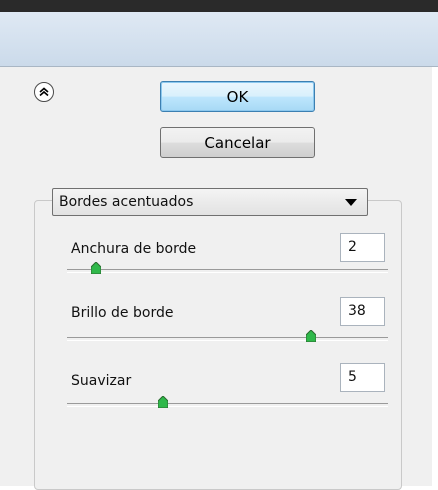  Describe the element at coordinates (122, 313) in the screenshot. I see `param-label-edge-brightness: Brillo de borde` at that location.